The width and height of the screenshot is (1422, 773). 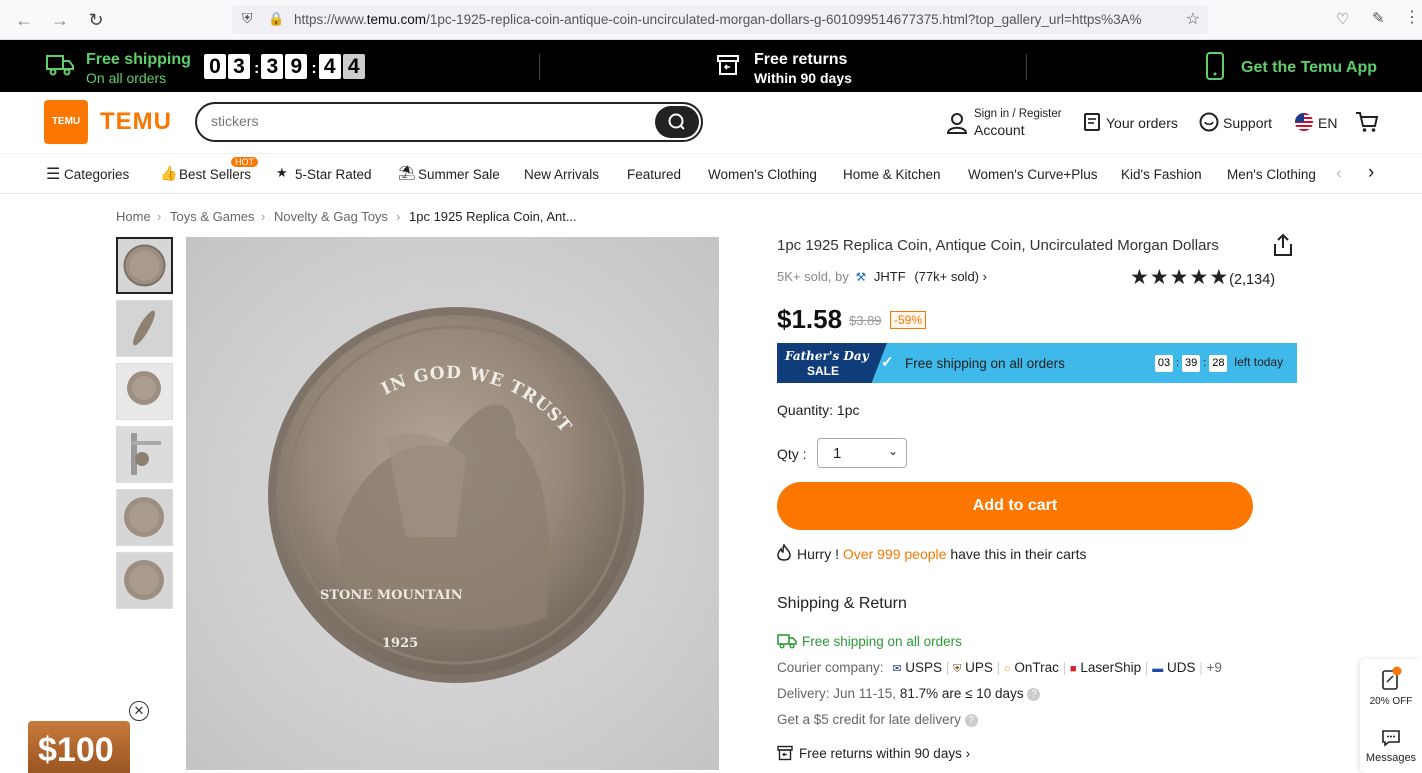 What do you see at coordinates (1367, 122) in the screenshot?
I see `cart-icon` at bounding box center [1367, 122].